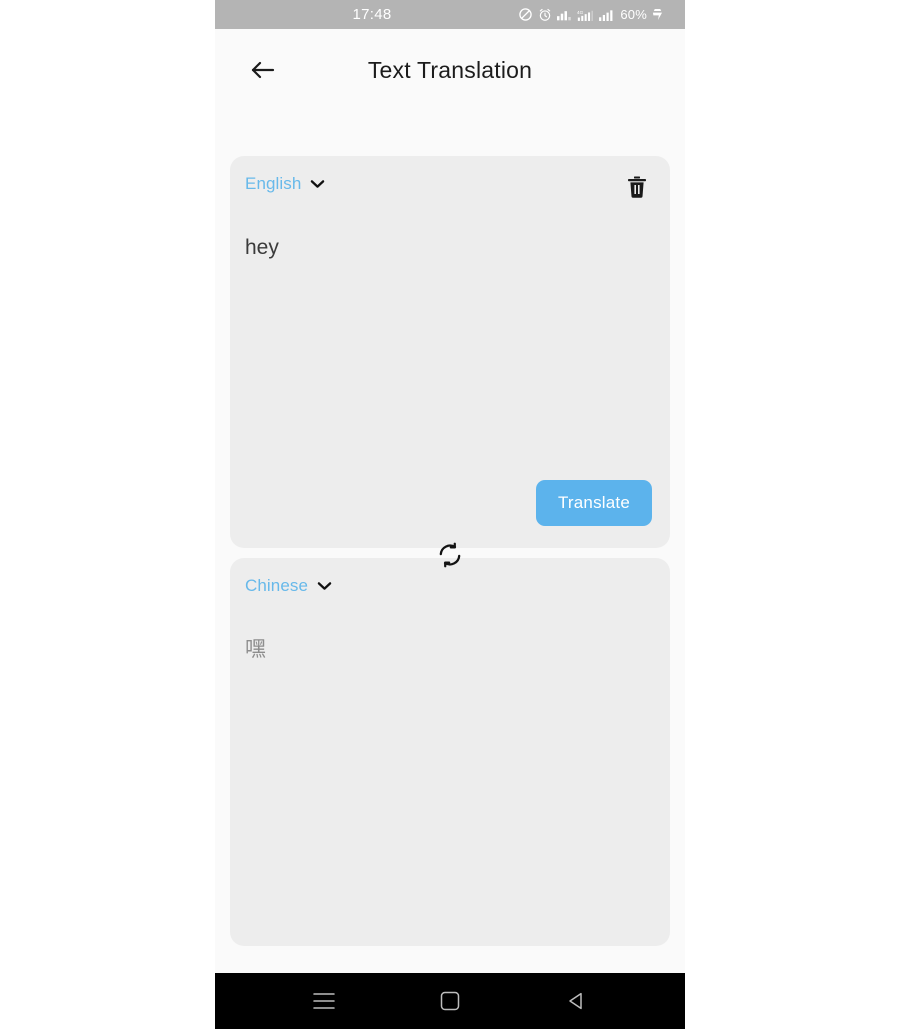  I want to click on back-arrow-icon, so click(263, 70).